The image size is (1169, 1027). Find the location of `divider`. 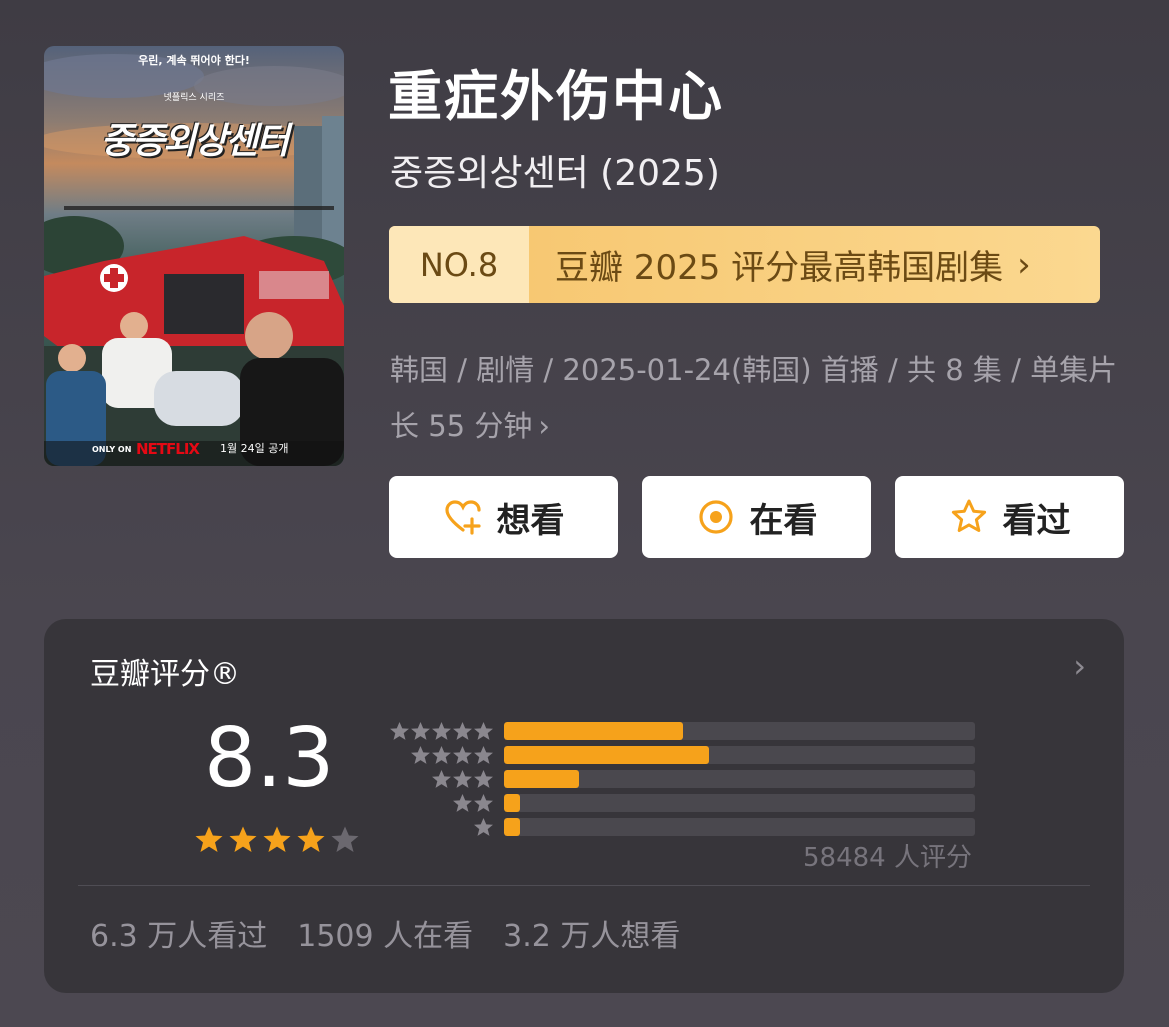

divider is located at coordinates (584, 885).